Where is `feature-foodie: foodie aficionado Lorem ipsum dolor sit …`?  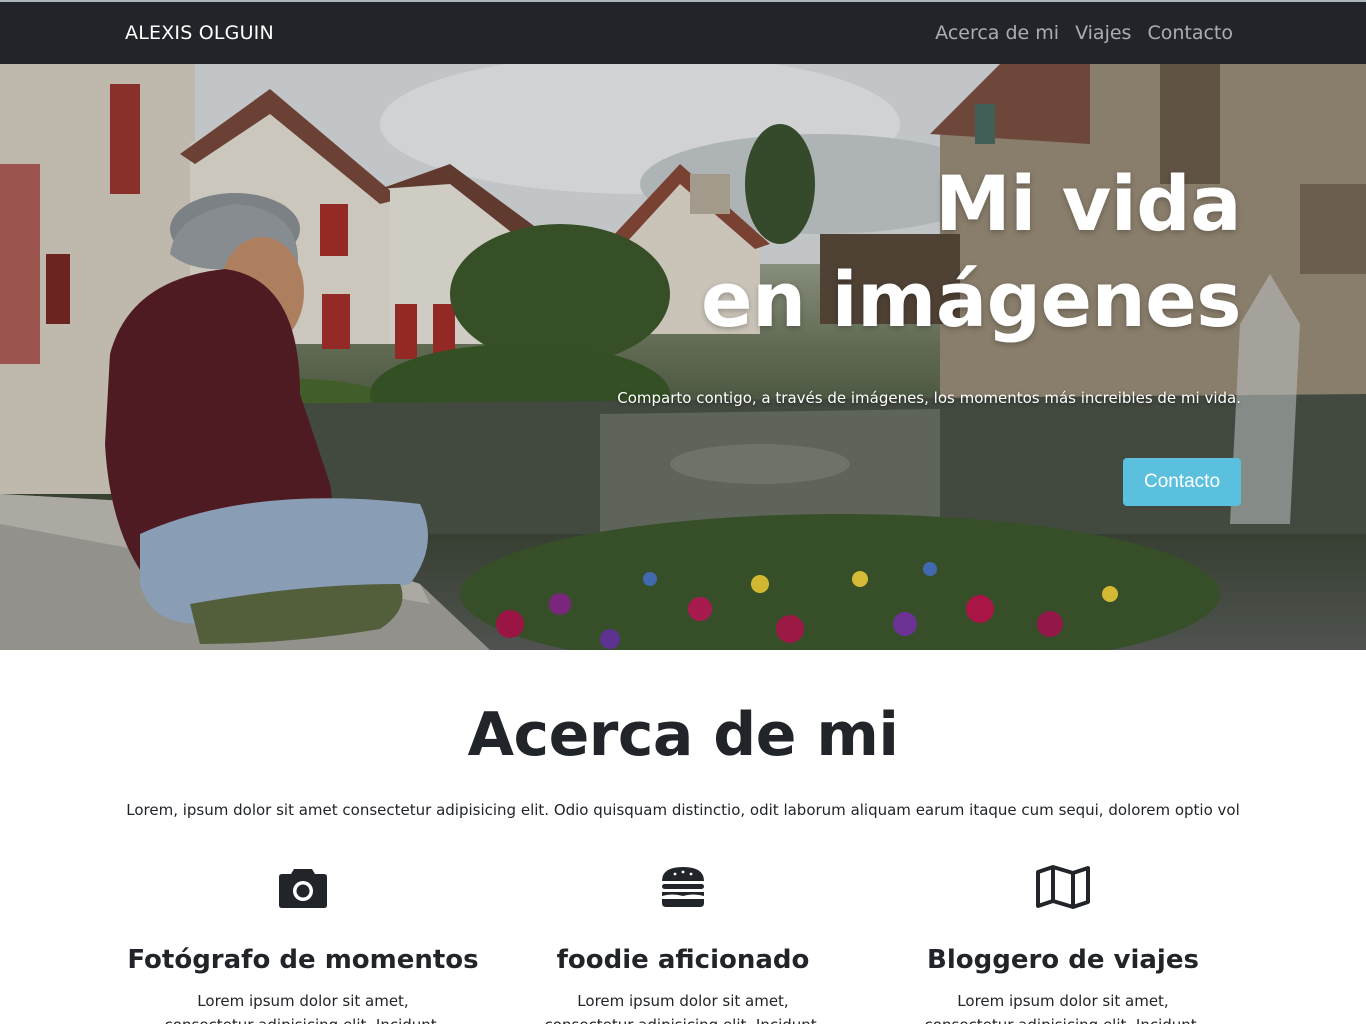 feature-foodie: foodie aficionado Lorem ipsum dolor sit … is located at coordinates (683, 943).